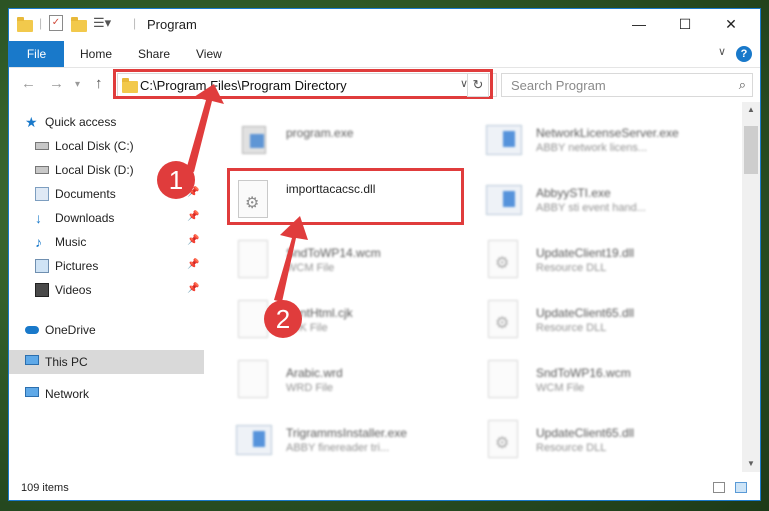  What do you see at coordinates (283, 319) in the screenshot?
I see `step-2-label: 2` at bounding box center [283, 319].